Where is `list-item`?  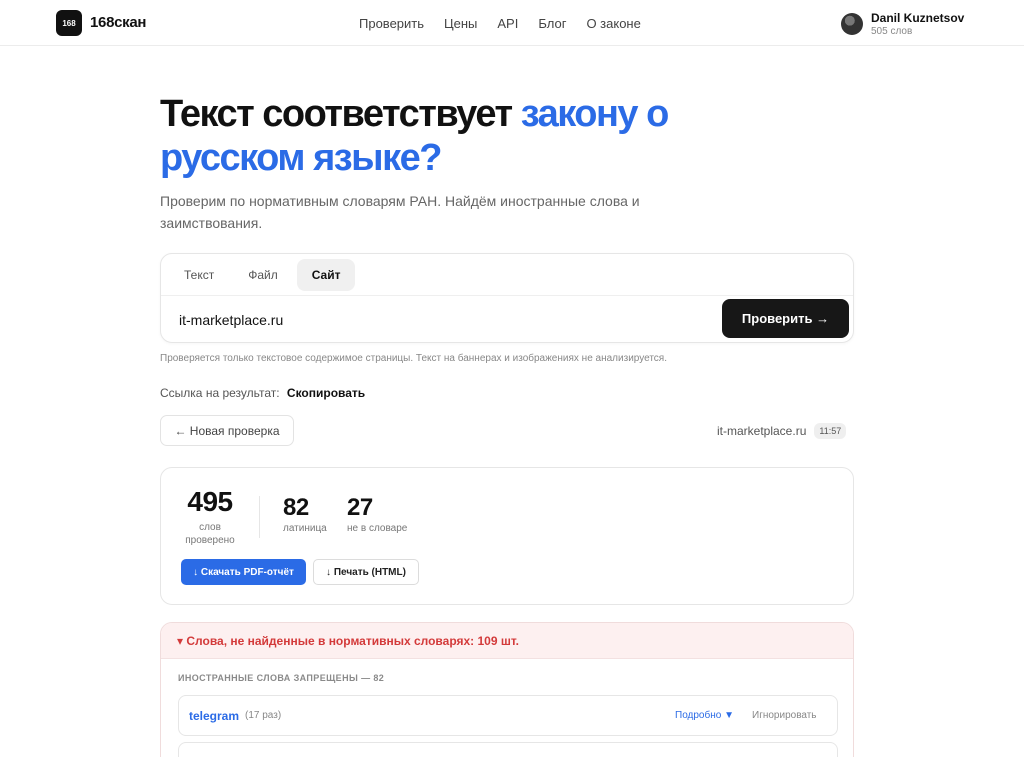 list-item is located at coordinates (508, 749).